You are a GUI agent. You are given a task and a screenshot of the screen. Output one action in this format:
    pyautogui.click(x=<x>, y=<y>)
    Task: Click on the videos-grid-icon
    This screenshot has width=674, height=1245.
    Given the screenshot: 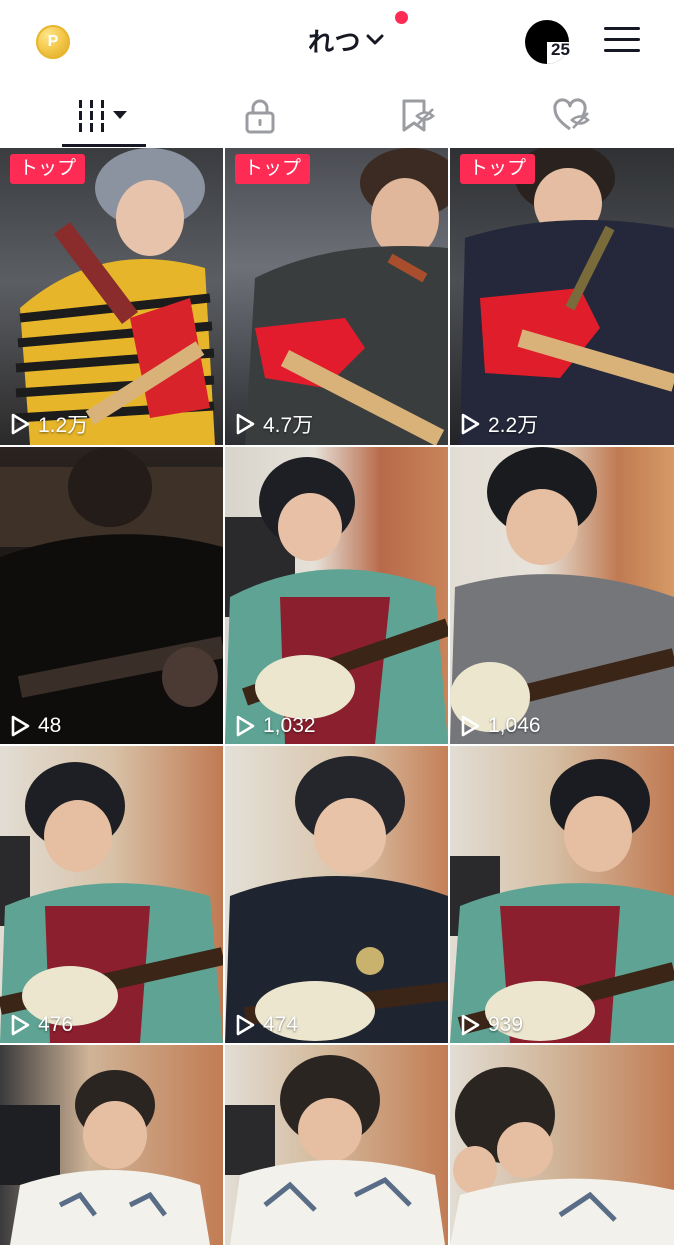 What is the action you would take?
    pyautogui.click(x=103, y=116)
    